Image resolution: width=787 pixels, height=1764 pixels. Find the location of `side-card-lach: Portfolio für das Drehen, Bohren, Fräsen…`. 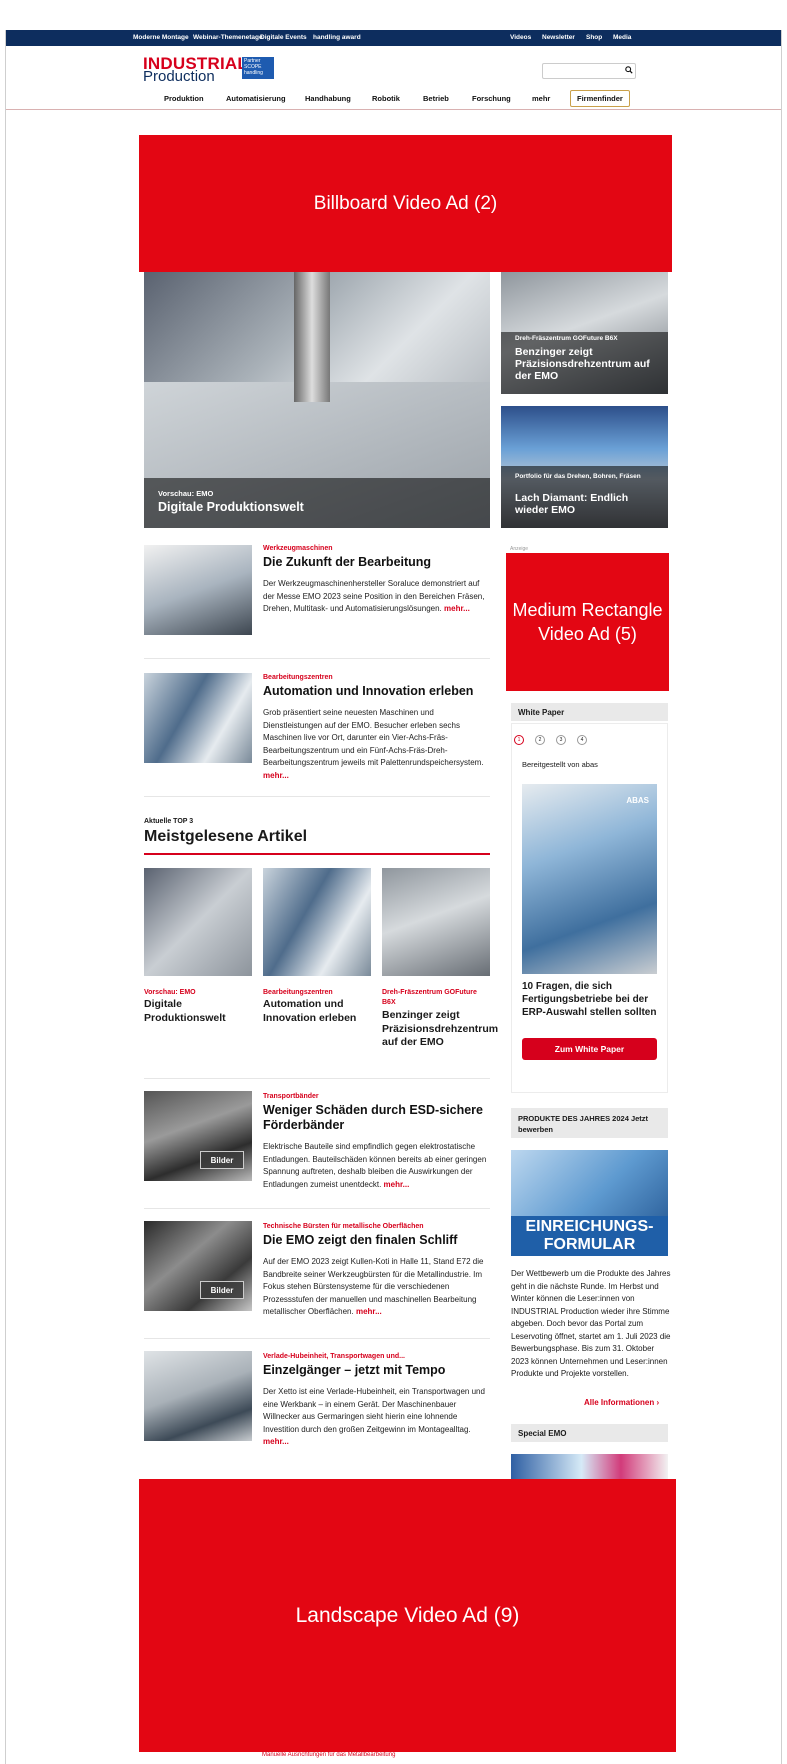

side-card-lach: Portfolio für das Drehen, Bohren, Fräsen… is located at coordinates (584, 467).